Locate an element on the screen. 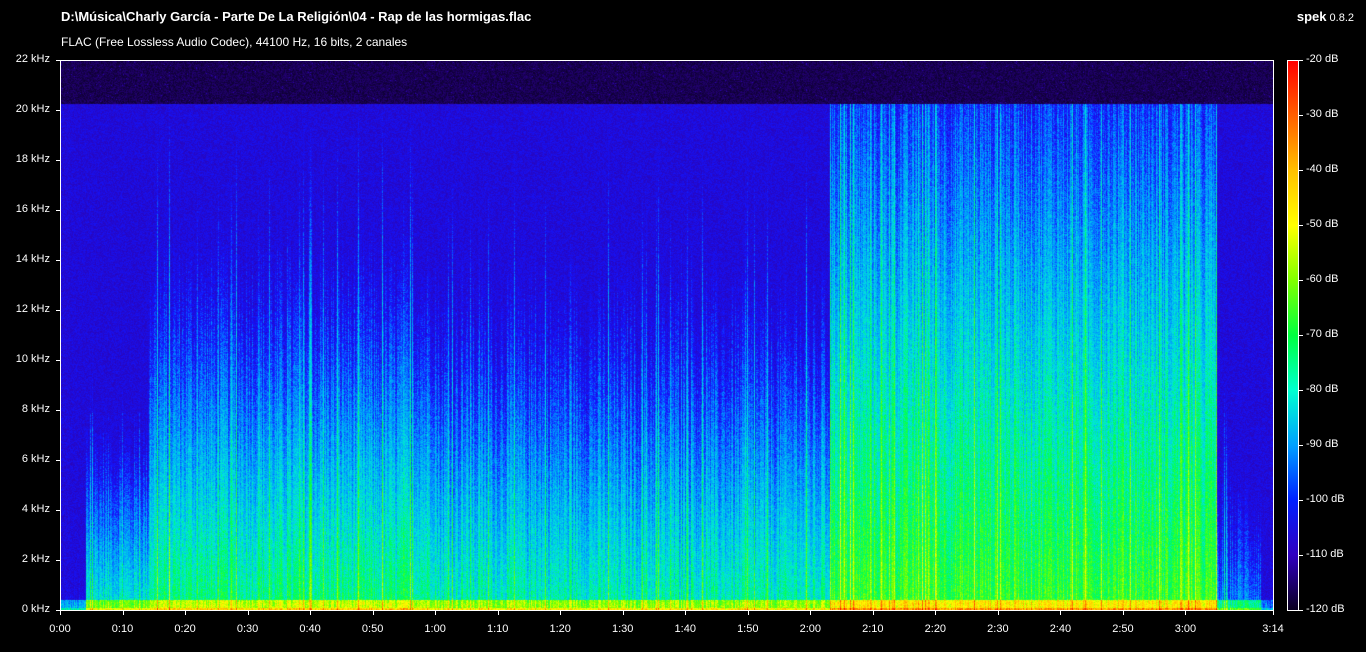 This screenshot has width=1366, height=652. y-tick-label: 16 kHz is located at coordinates (32, 209).